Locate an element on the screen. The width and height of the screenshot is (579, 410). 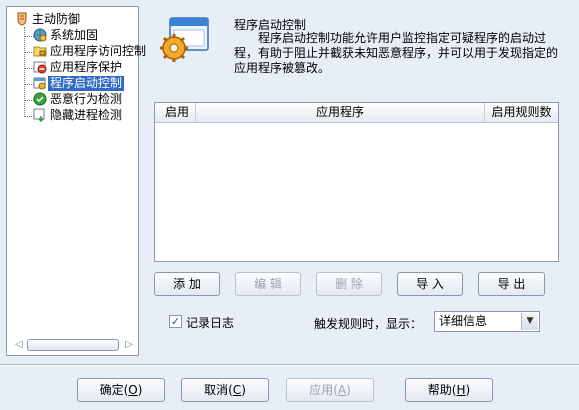
scrollbar-thumb is located at coordinates (73, 345).